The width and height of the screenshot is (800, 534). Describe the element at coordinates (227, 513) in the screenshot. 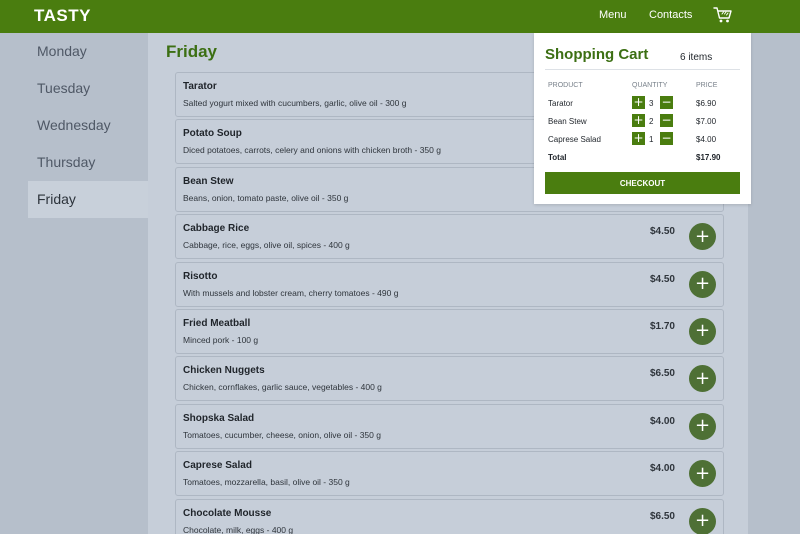

I see `item-name: Chocolate Mousse` at that location.